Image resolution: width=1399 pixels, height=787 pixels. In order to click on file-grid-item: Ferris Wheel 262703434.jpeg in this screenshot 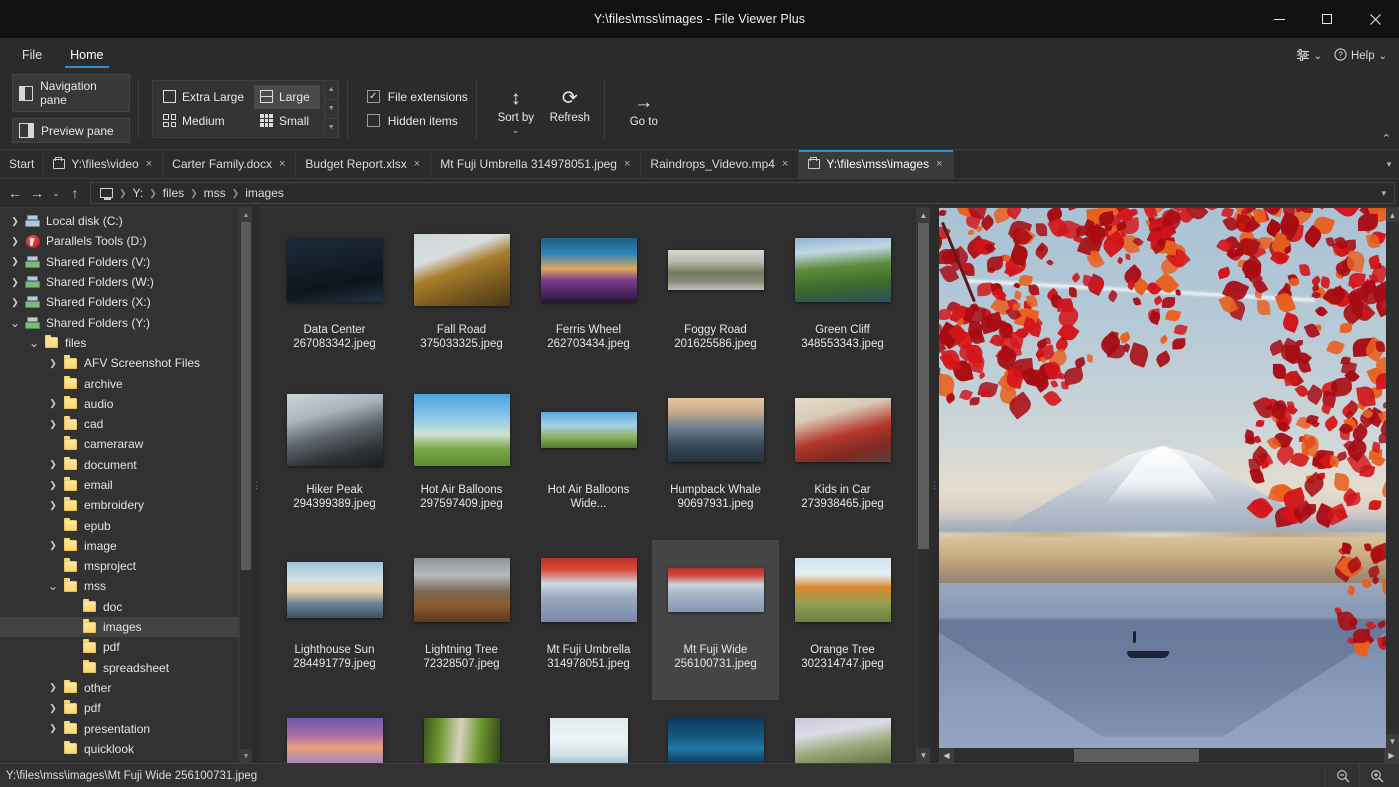, I will do `click(588, 300)`.